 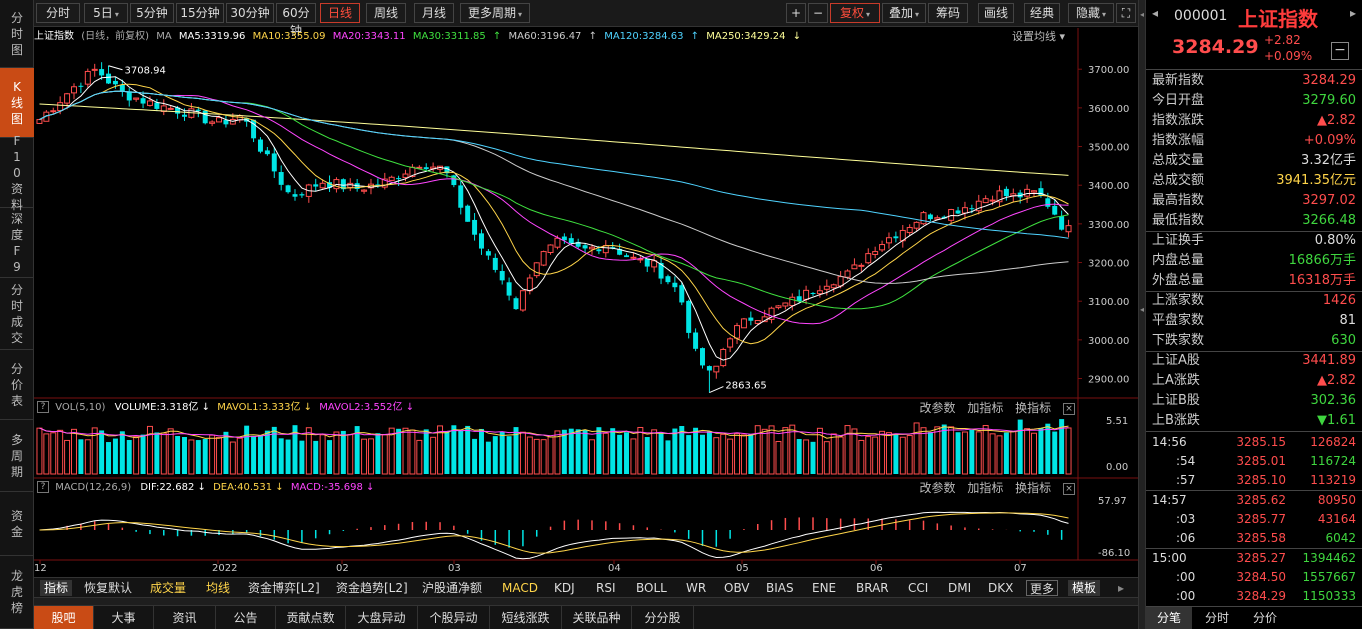 I want to click on tab-short-term: 短线涨跌, so click(x=526, y=617).